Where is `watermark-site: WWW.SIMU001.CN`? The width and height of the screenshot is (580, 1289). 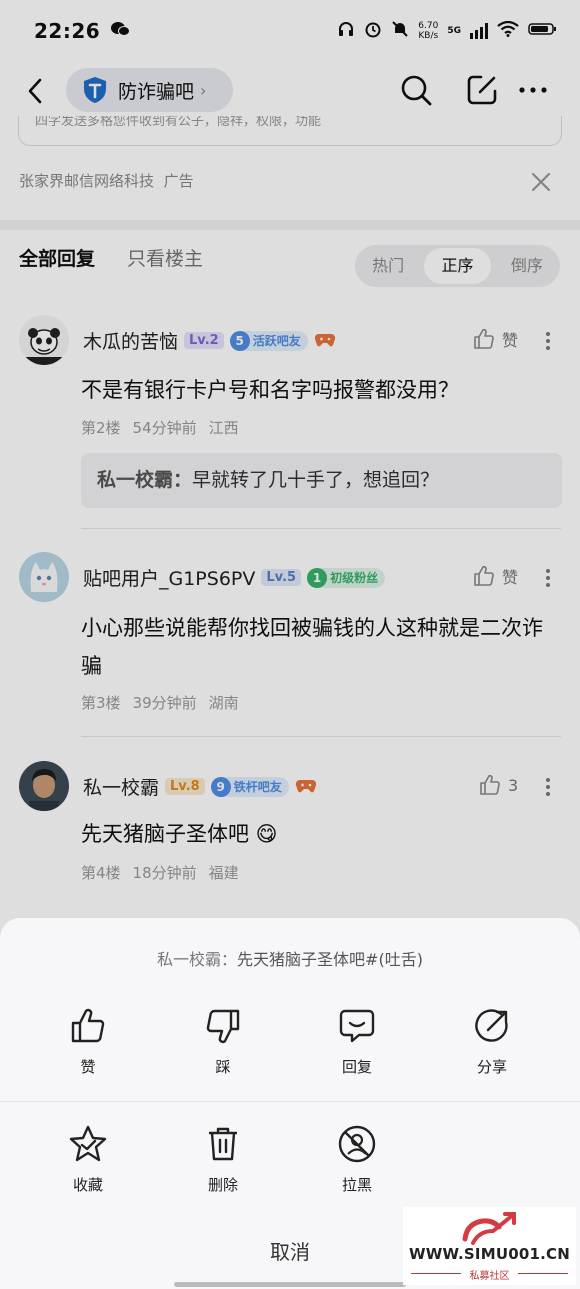 watermark-site: WWW.SIMU001.CN is located at coordinates (489, 1254).